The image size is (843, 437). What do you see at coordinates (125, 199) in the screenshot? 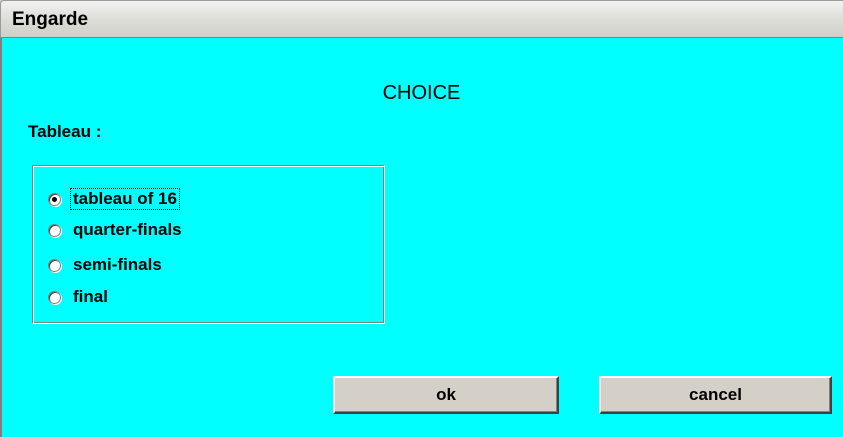
I see `radio-option-label: tableau of 16` at bounding box center [125, 199].